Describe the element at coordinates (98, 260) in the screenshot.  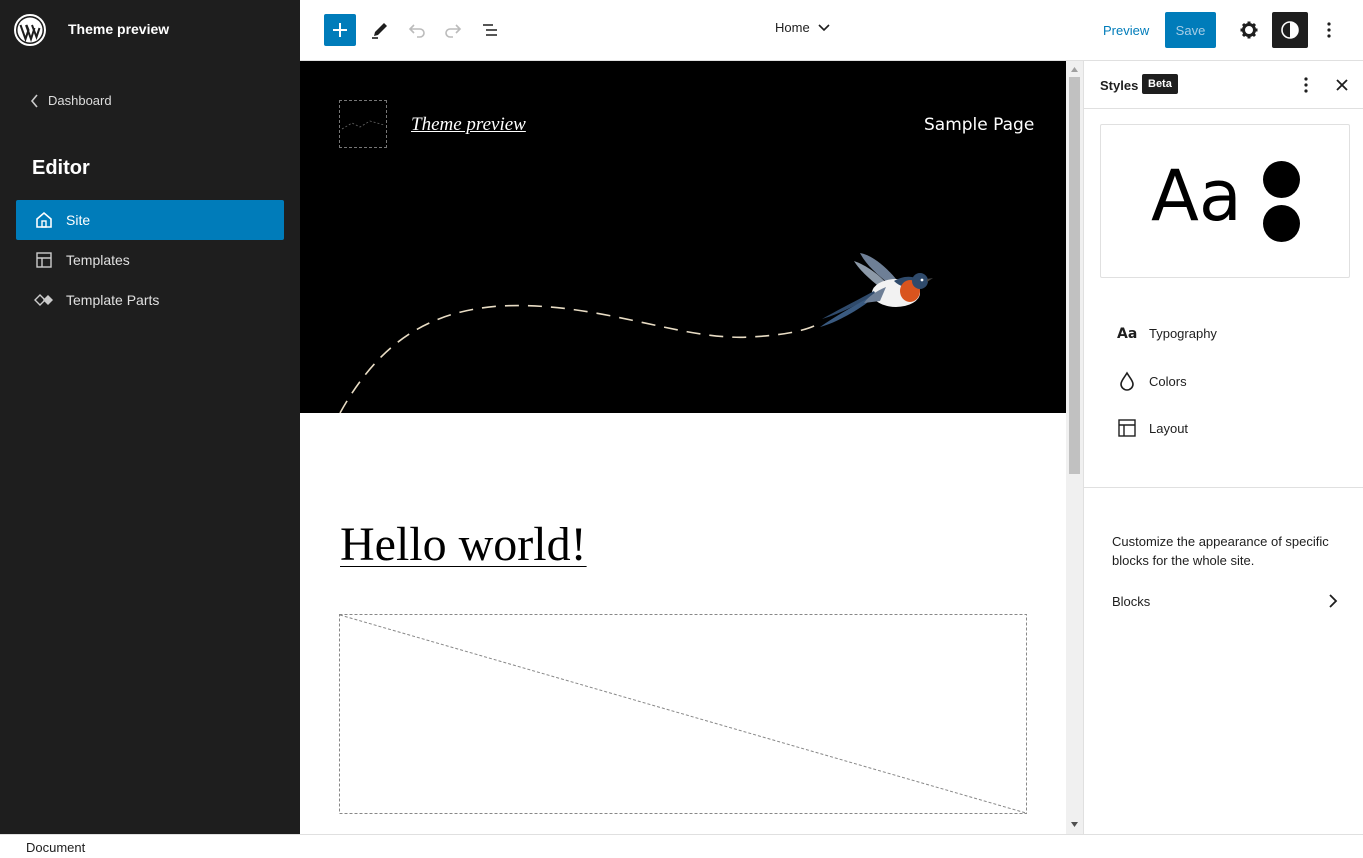
I see `nav-item-label: Templates` at that location.